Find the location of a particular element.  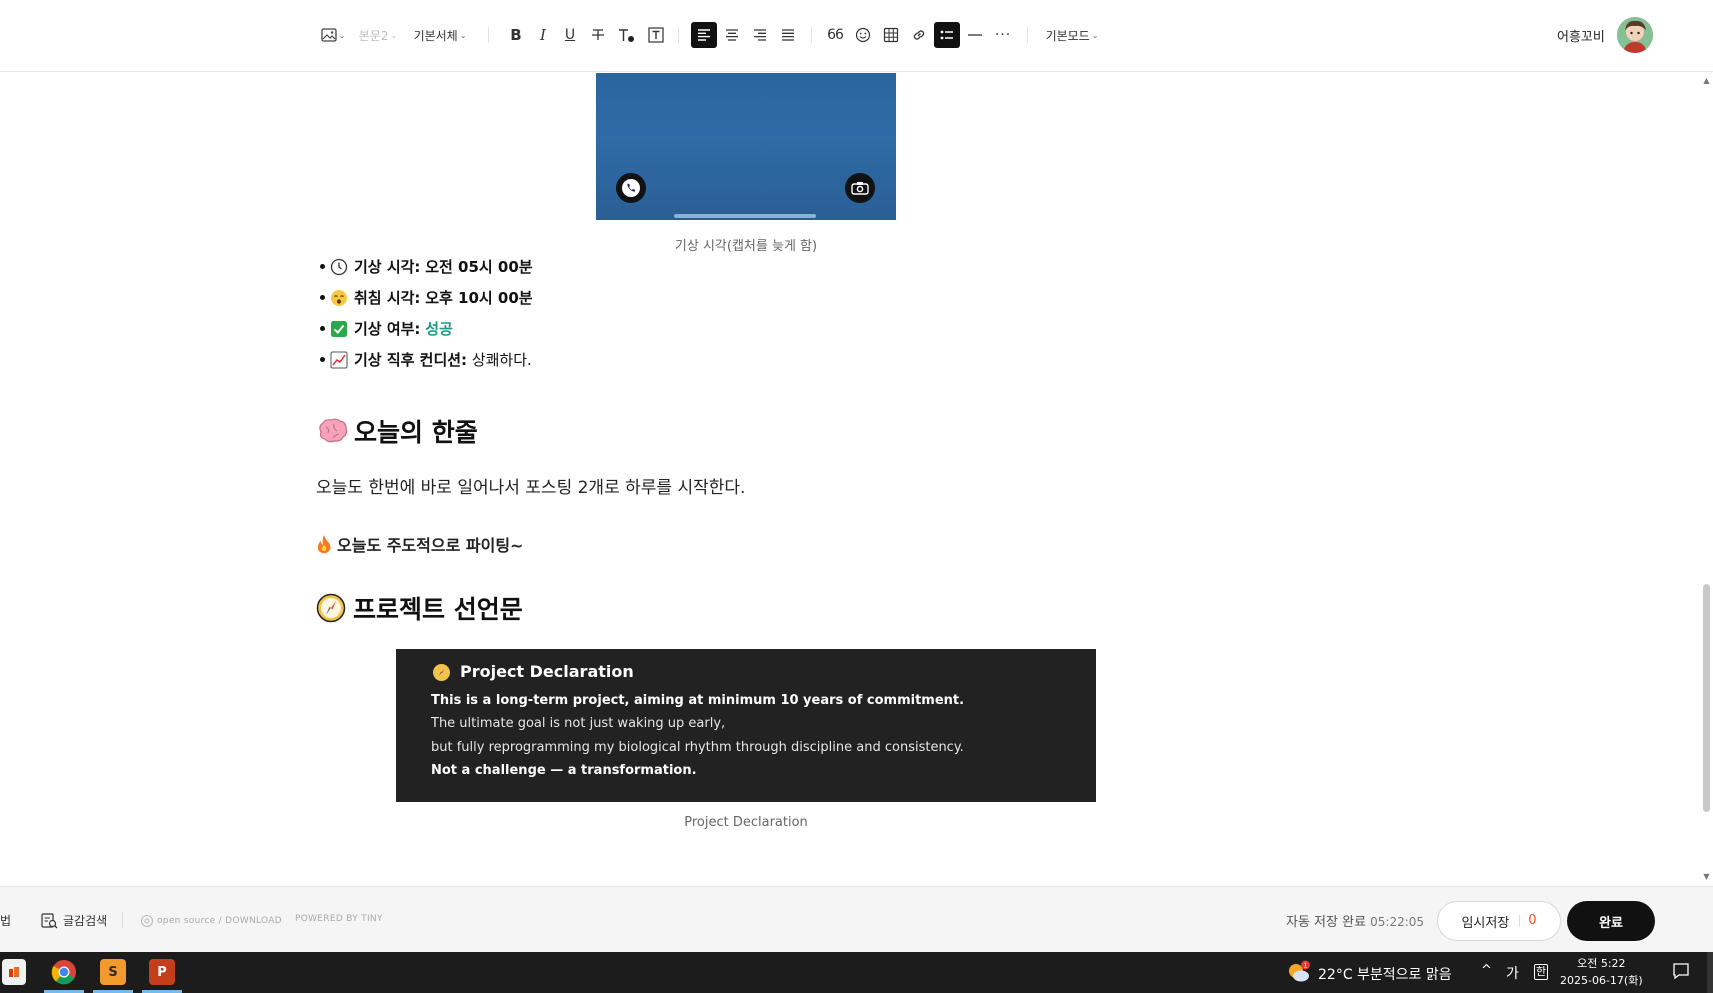

bullet-list-button is located at coordinates (947, 35).